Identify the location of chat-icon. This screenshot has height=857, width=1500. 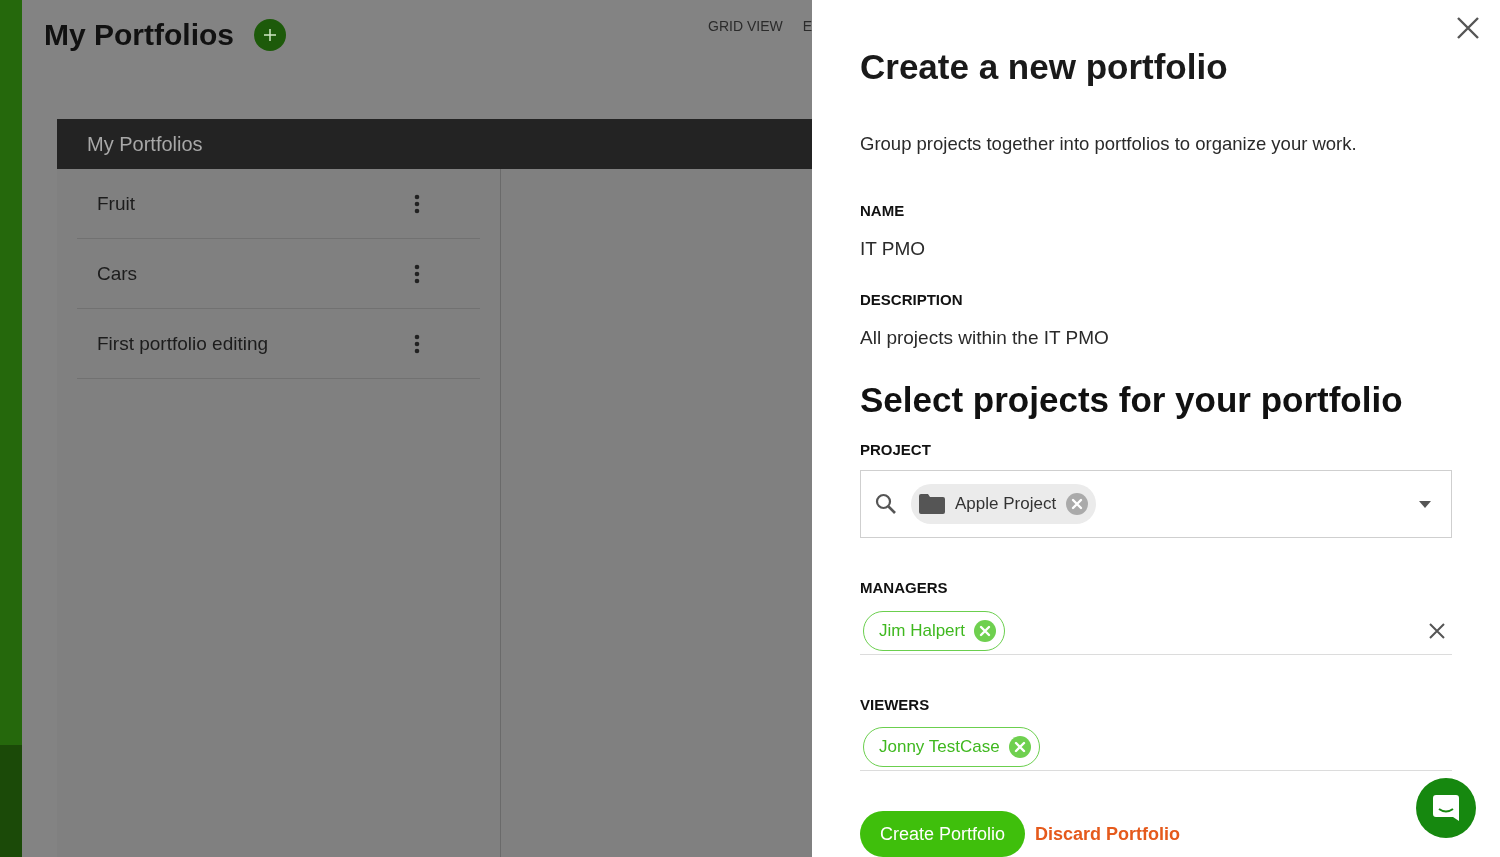
(1446, 808).